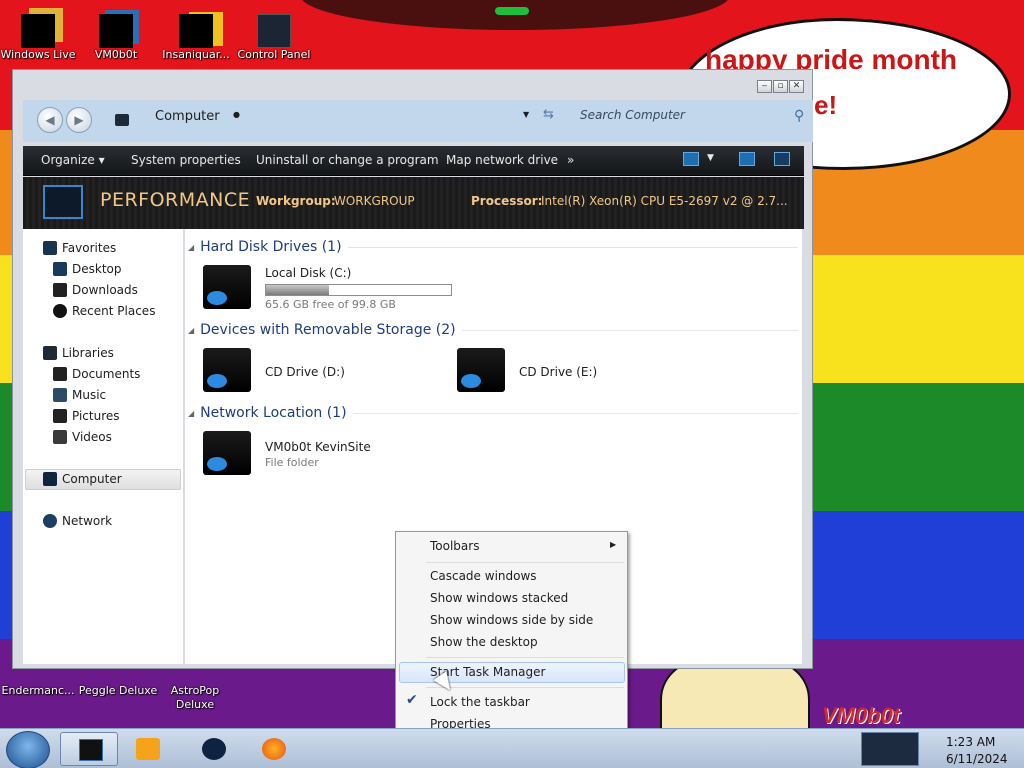 Image resolution: width=1024 pixels, height=768 pixels. I want to click on taskbar-button-explorer, so click(89, 749).